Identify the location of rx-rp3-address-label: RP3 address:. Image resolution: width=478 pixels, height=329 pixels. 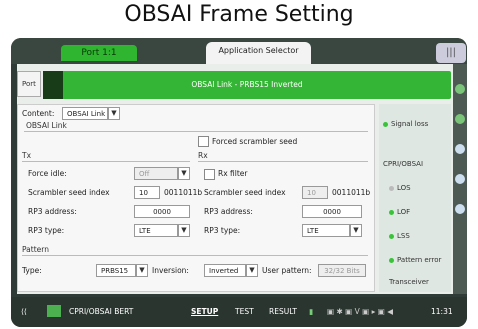
(228, 211).